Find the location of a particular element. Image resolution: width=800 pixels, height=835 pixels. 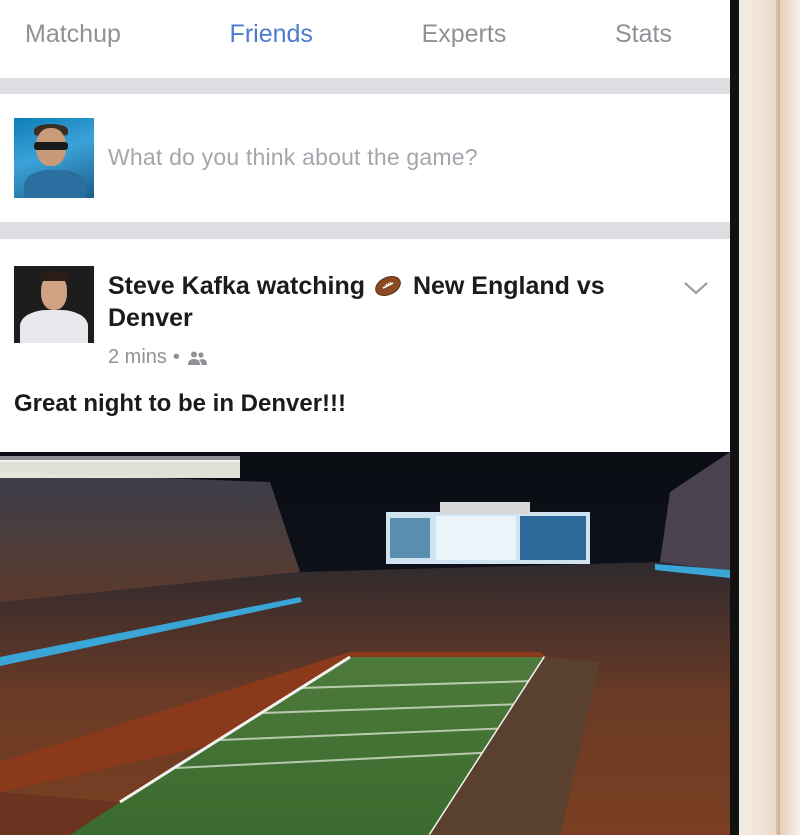

friends-icon is located at coordinates (197, 358).